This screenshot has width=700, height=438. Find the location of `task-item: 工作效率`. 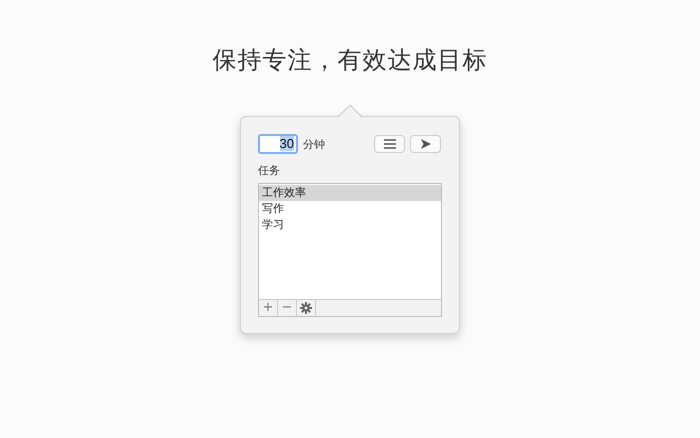

task-item: 工作效率 is located at coordinates (350, 193).